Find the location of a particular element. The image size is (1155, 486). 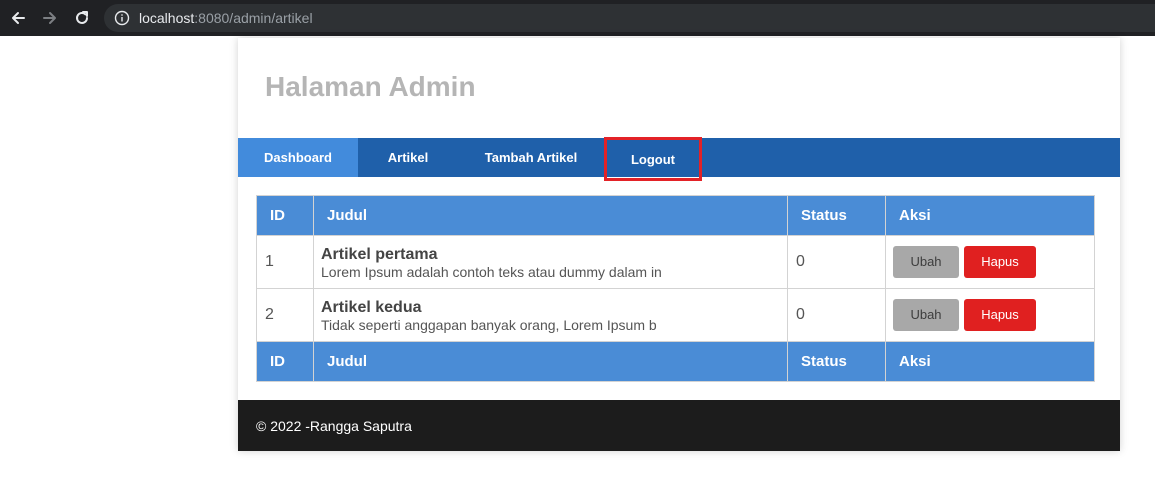

column-header-judul: Judul is located at coordinates (550, 215).